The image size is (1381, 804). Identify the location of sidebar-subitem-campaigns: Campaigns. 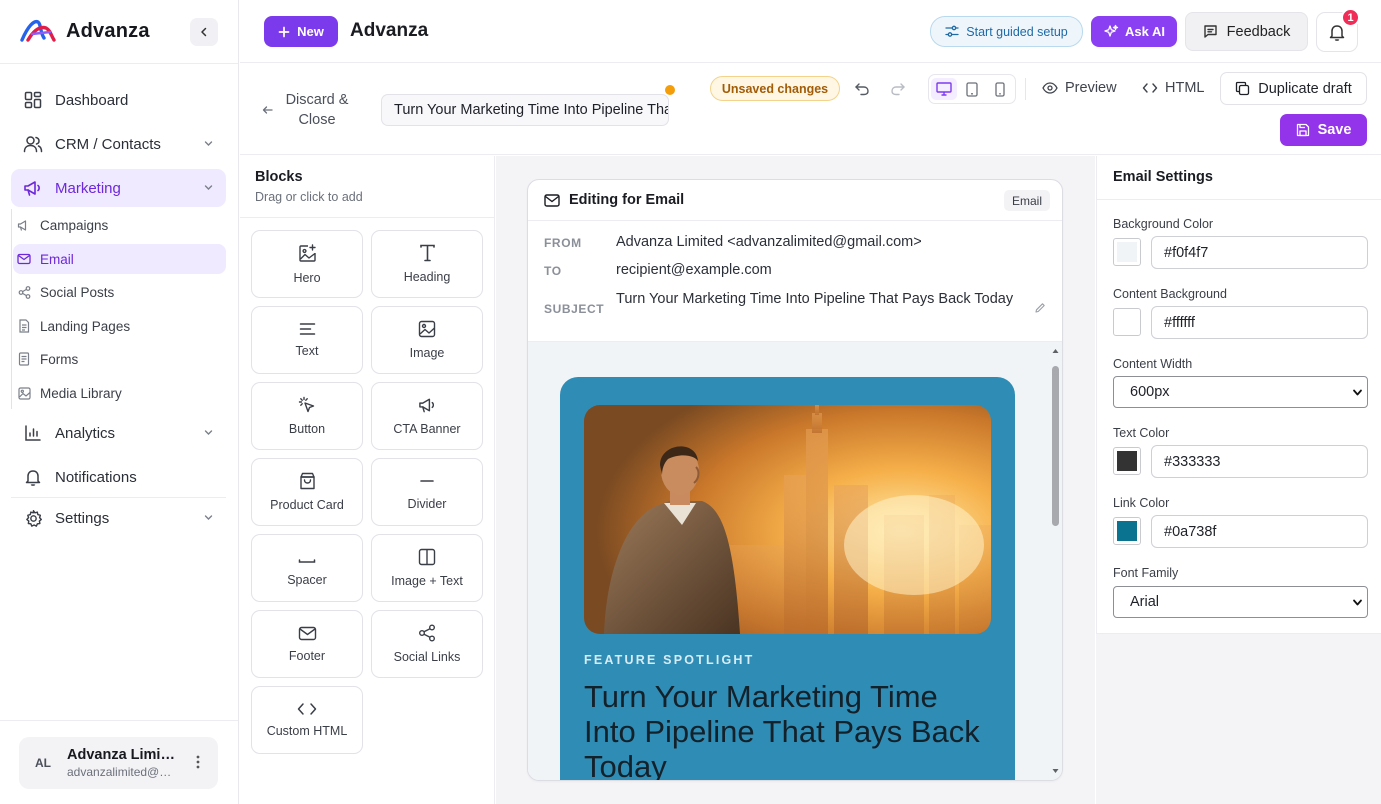
(119, 225).